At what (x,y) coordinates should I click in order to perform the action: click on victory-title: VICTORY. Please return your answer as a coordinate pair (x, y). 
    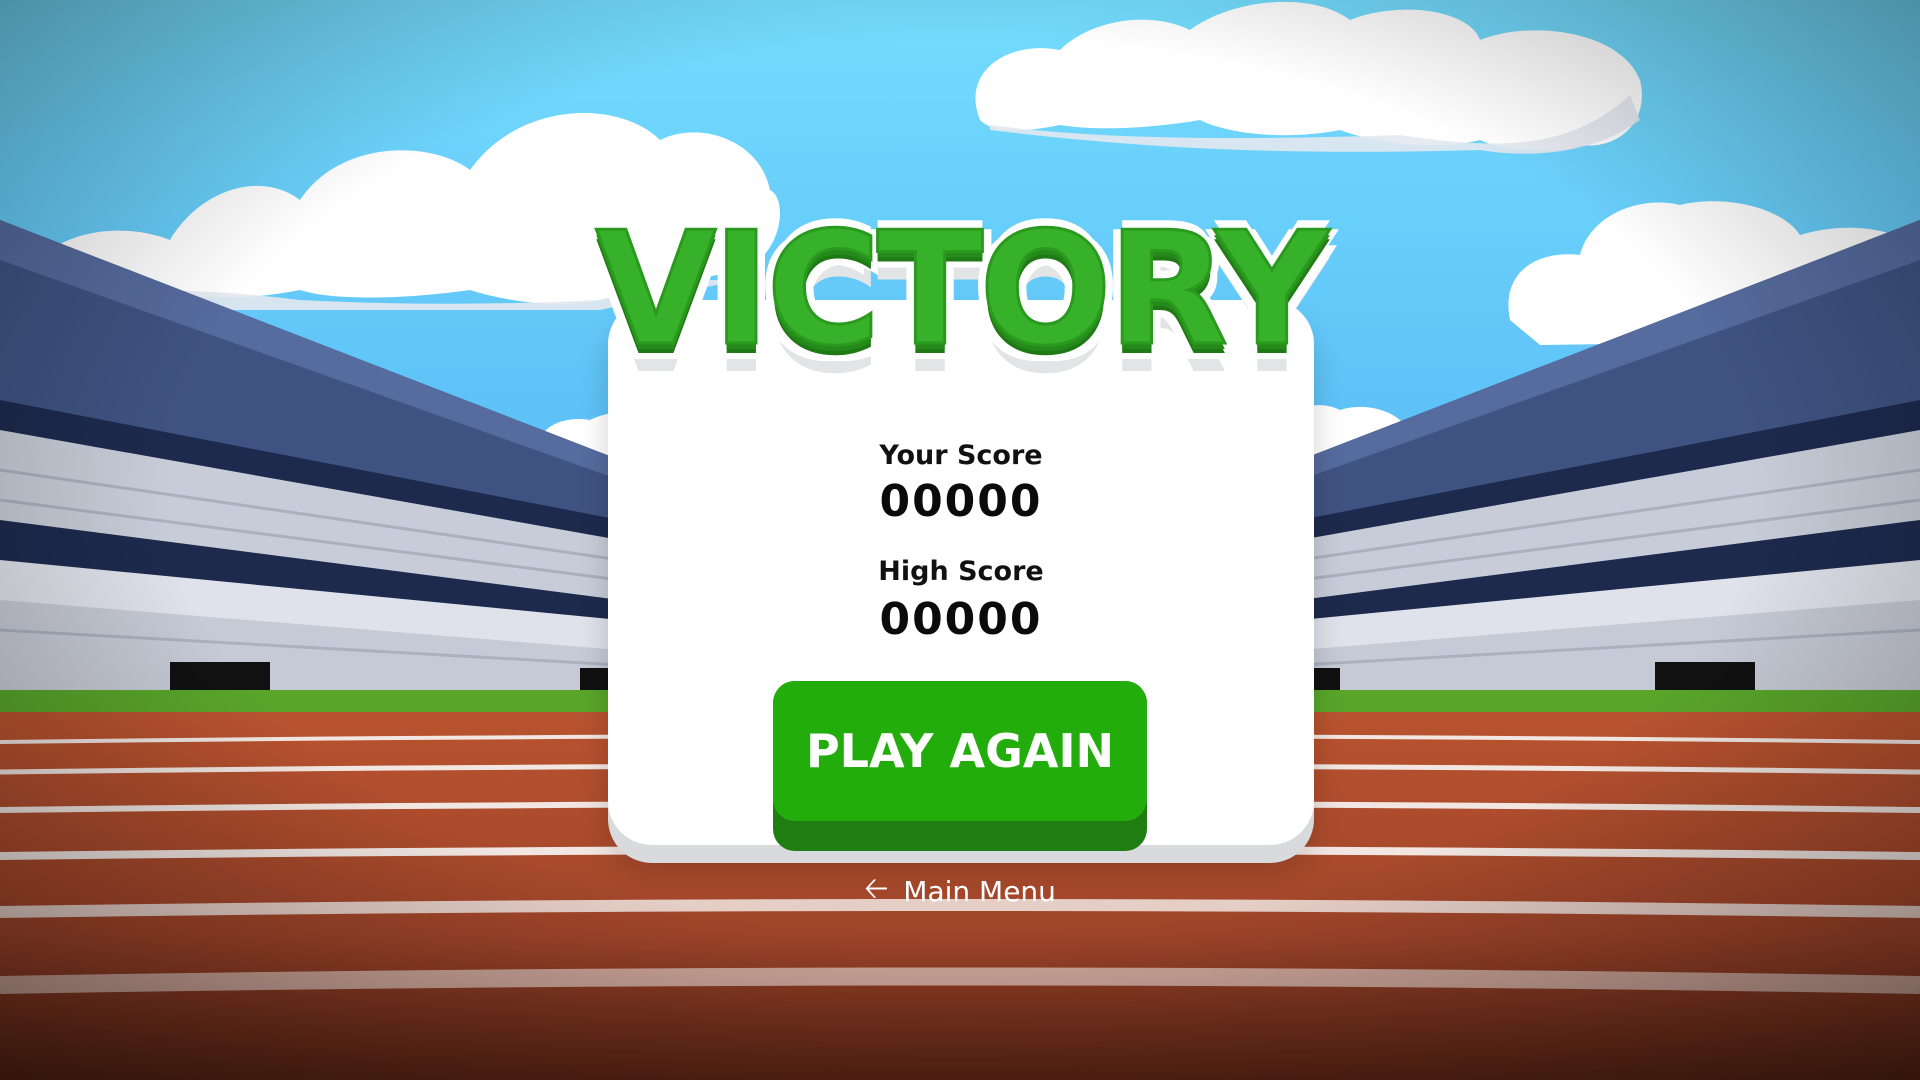
    Looking at the image, I should click on (962, 289).